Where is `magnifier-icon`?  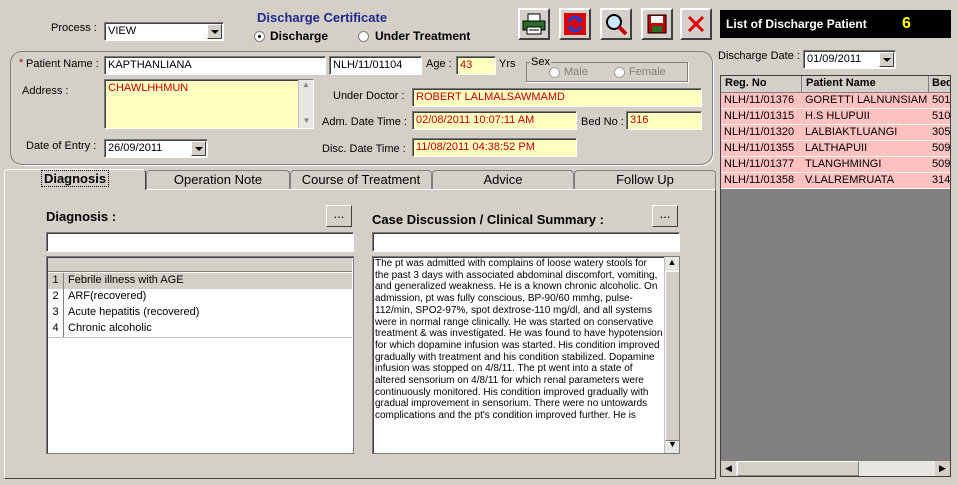 magnifier-icon is located at coordinates (617, 25).